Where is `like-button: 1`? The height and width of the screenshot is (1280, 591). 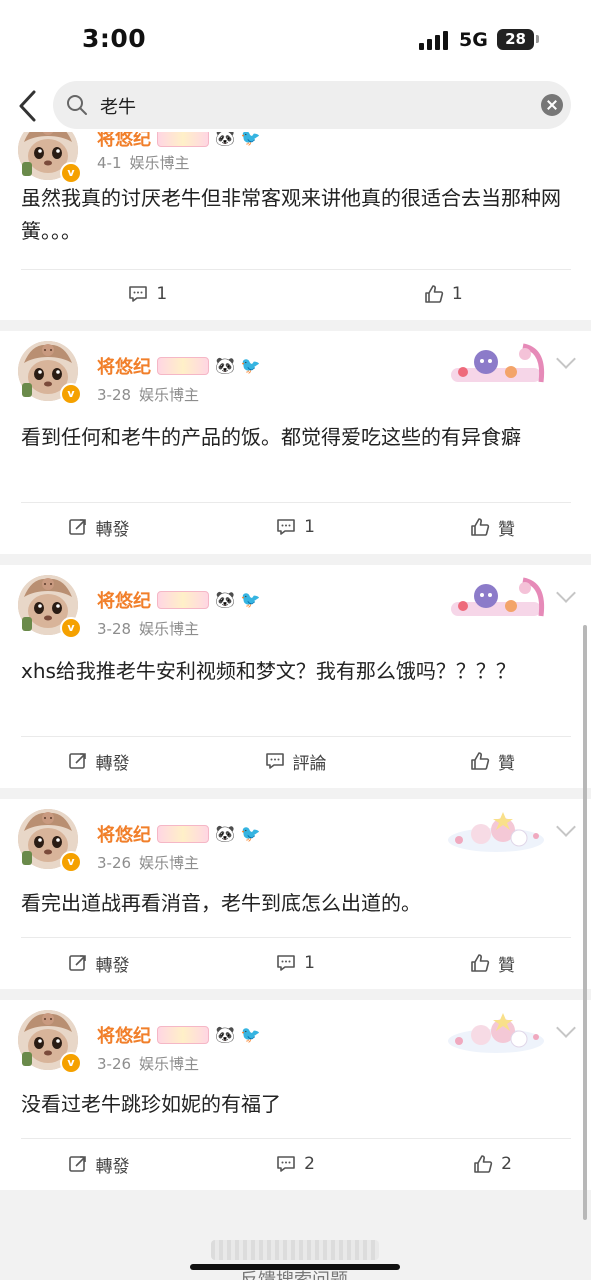 like-button: 1 is located at coordinates (443, 294).